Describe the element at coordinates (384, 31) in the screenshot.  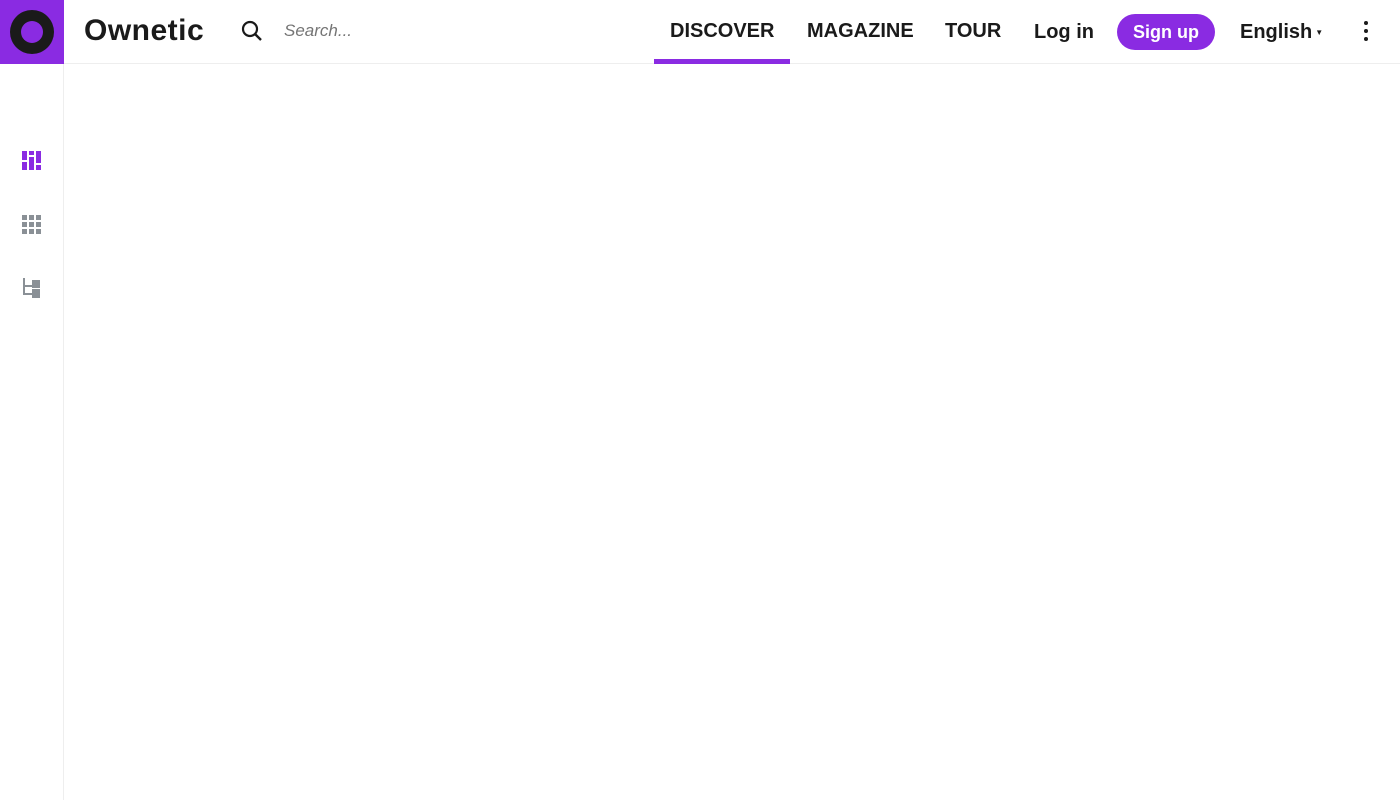
I see `search-input` at that location.